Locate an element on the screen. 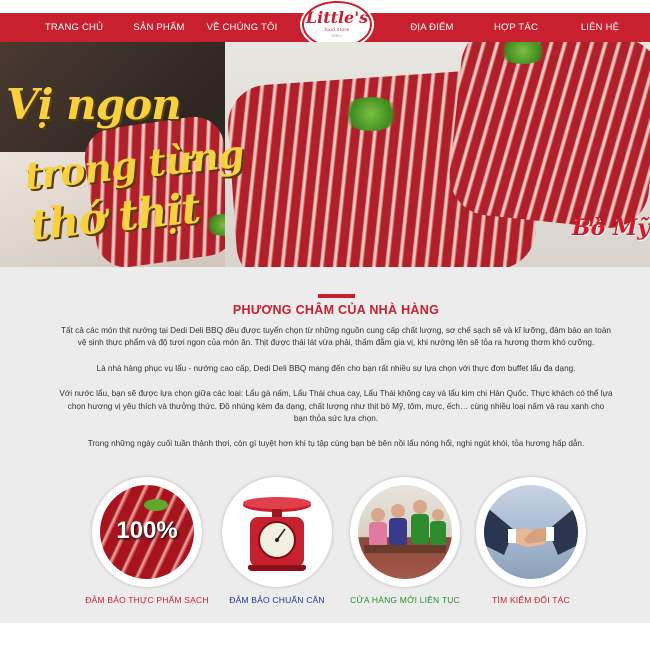  title-accent-bar is located at coordinates (336, 296).